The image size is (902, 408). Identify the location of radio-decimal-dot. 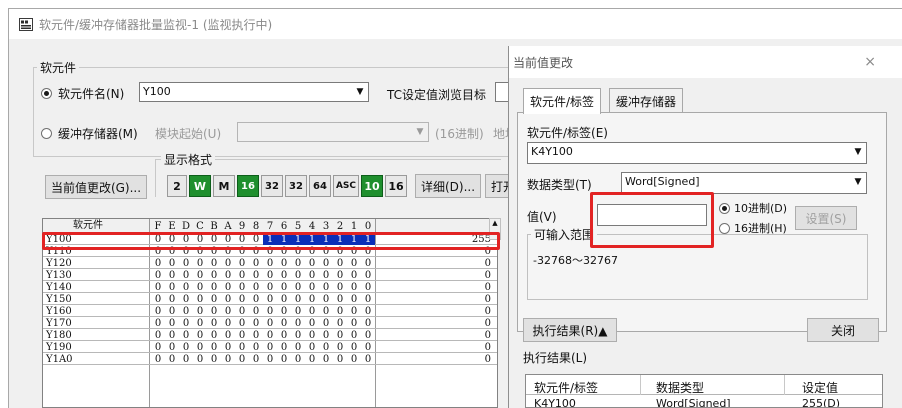
(724, 208).